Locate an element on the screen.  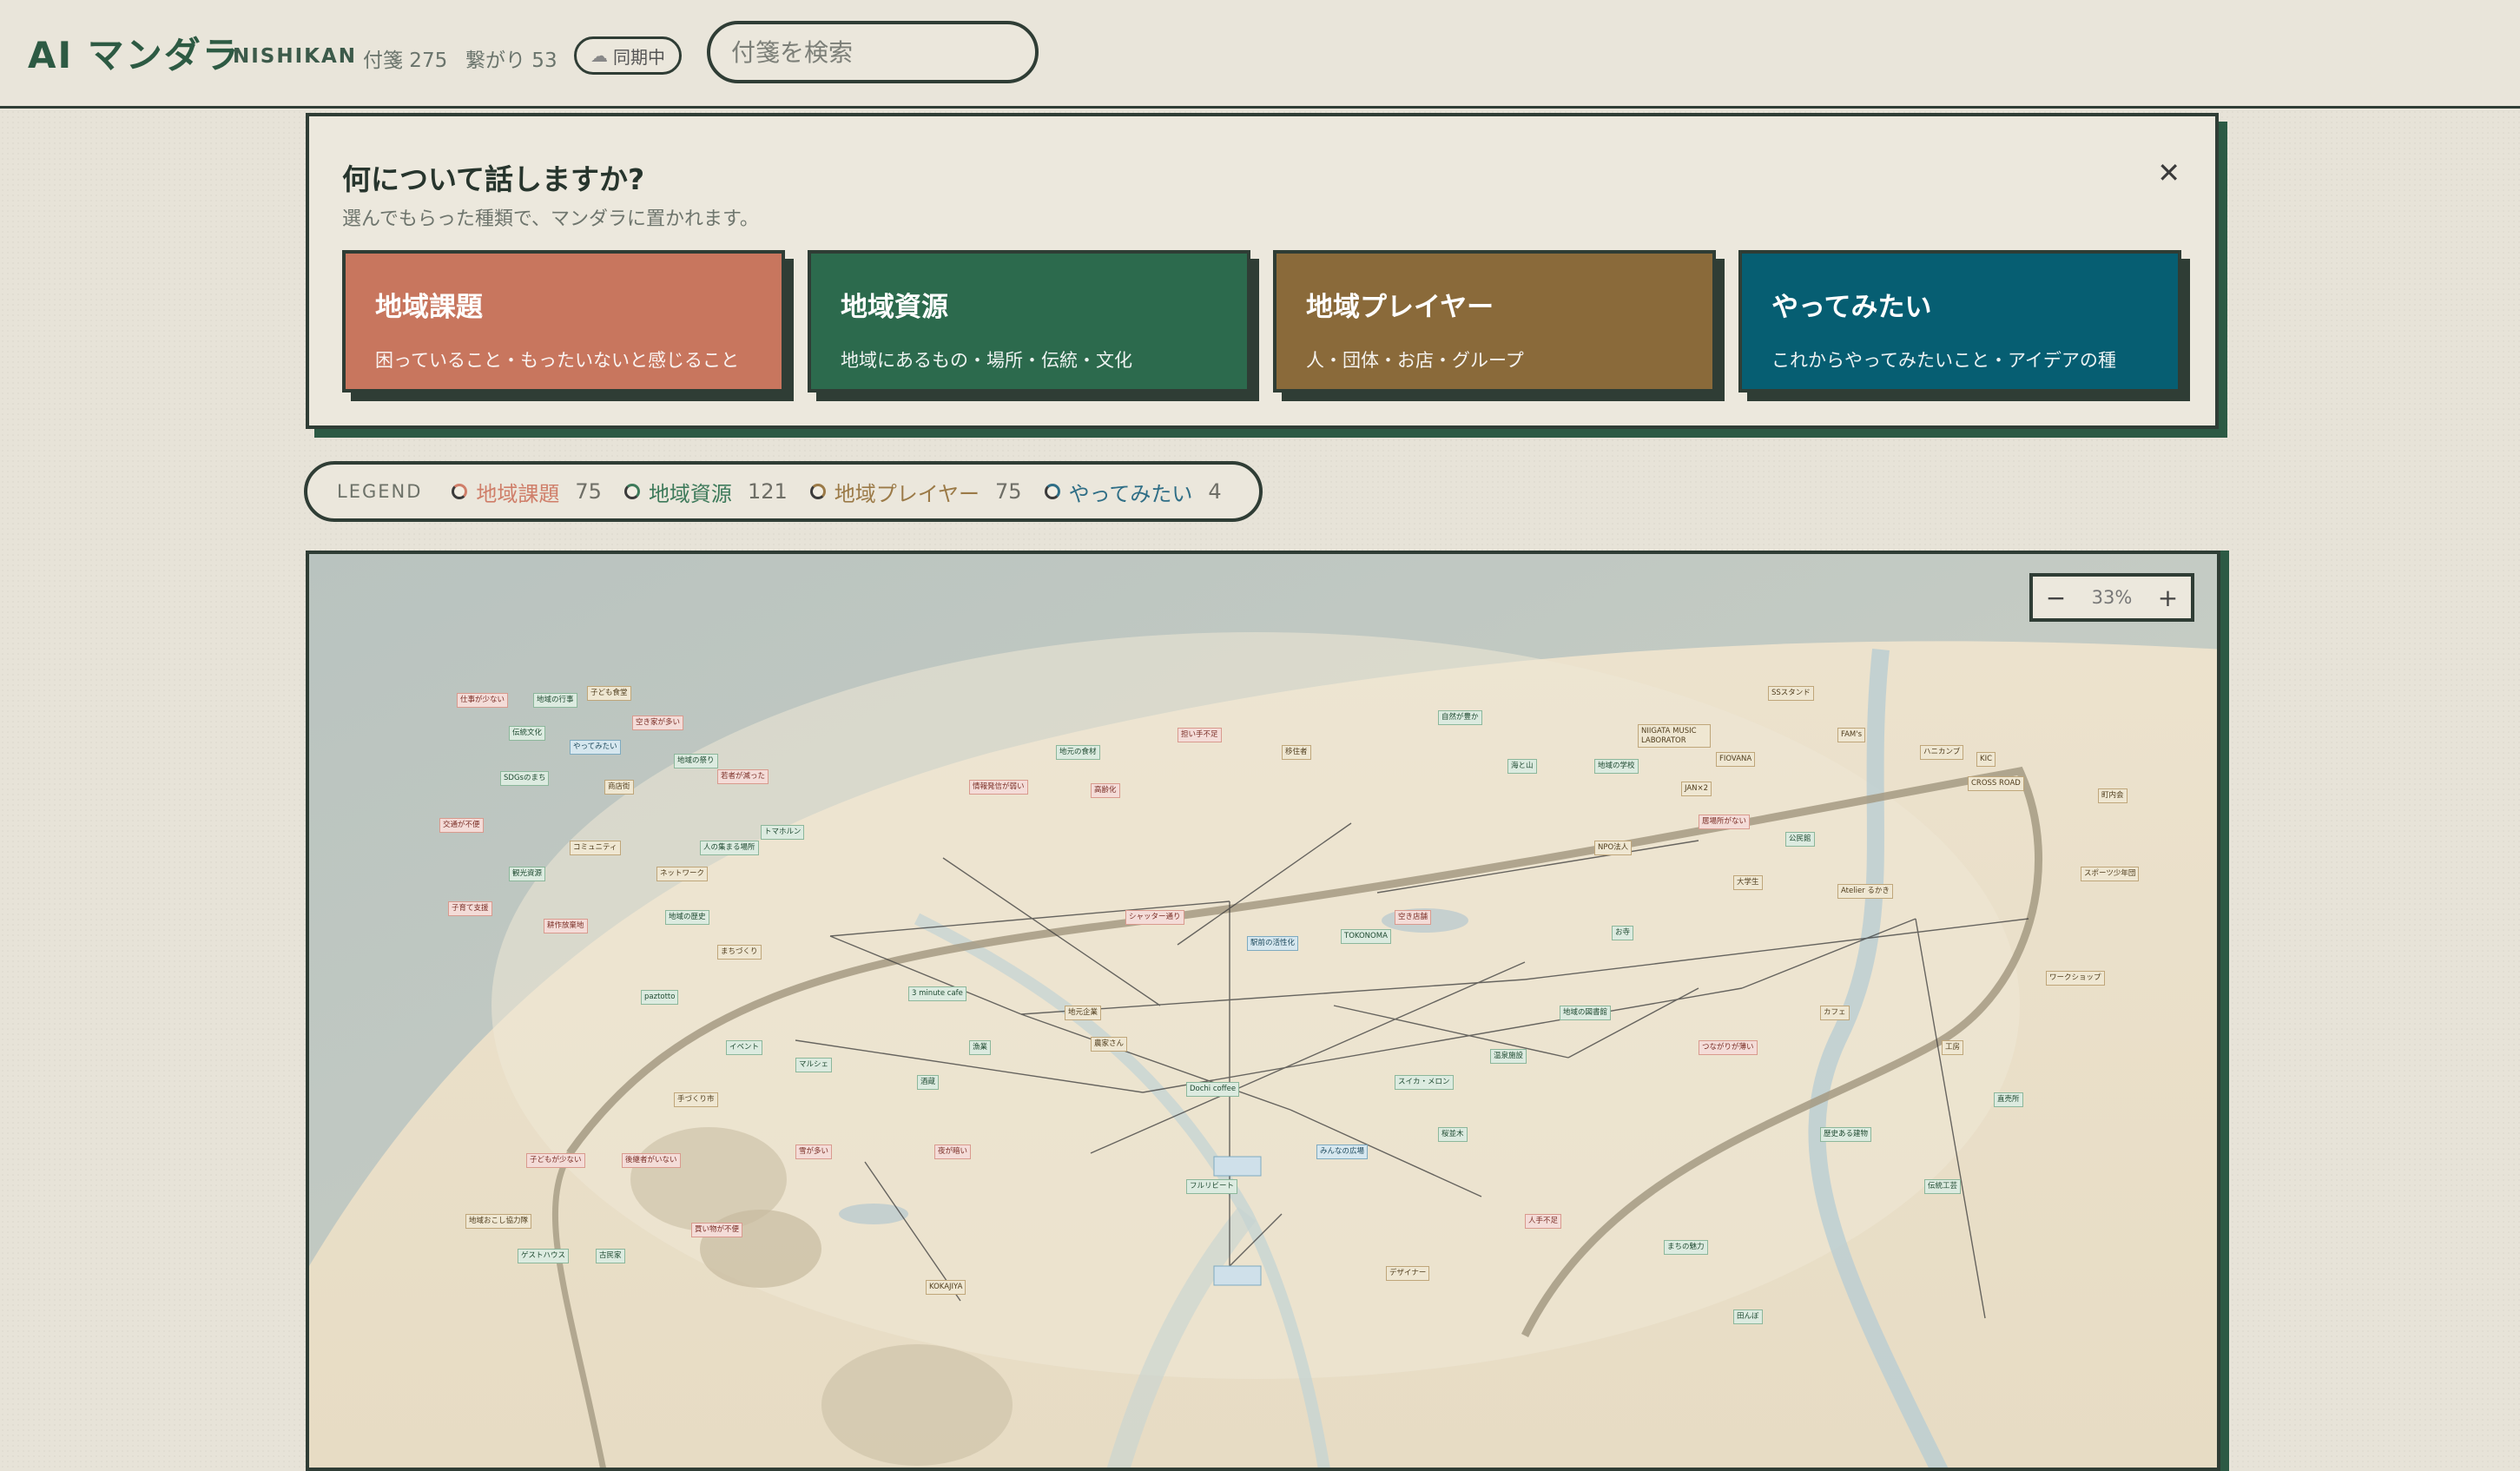
sticky-note: 桜並木 is located at coordinates (1453, 1134).